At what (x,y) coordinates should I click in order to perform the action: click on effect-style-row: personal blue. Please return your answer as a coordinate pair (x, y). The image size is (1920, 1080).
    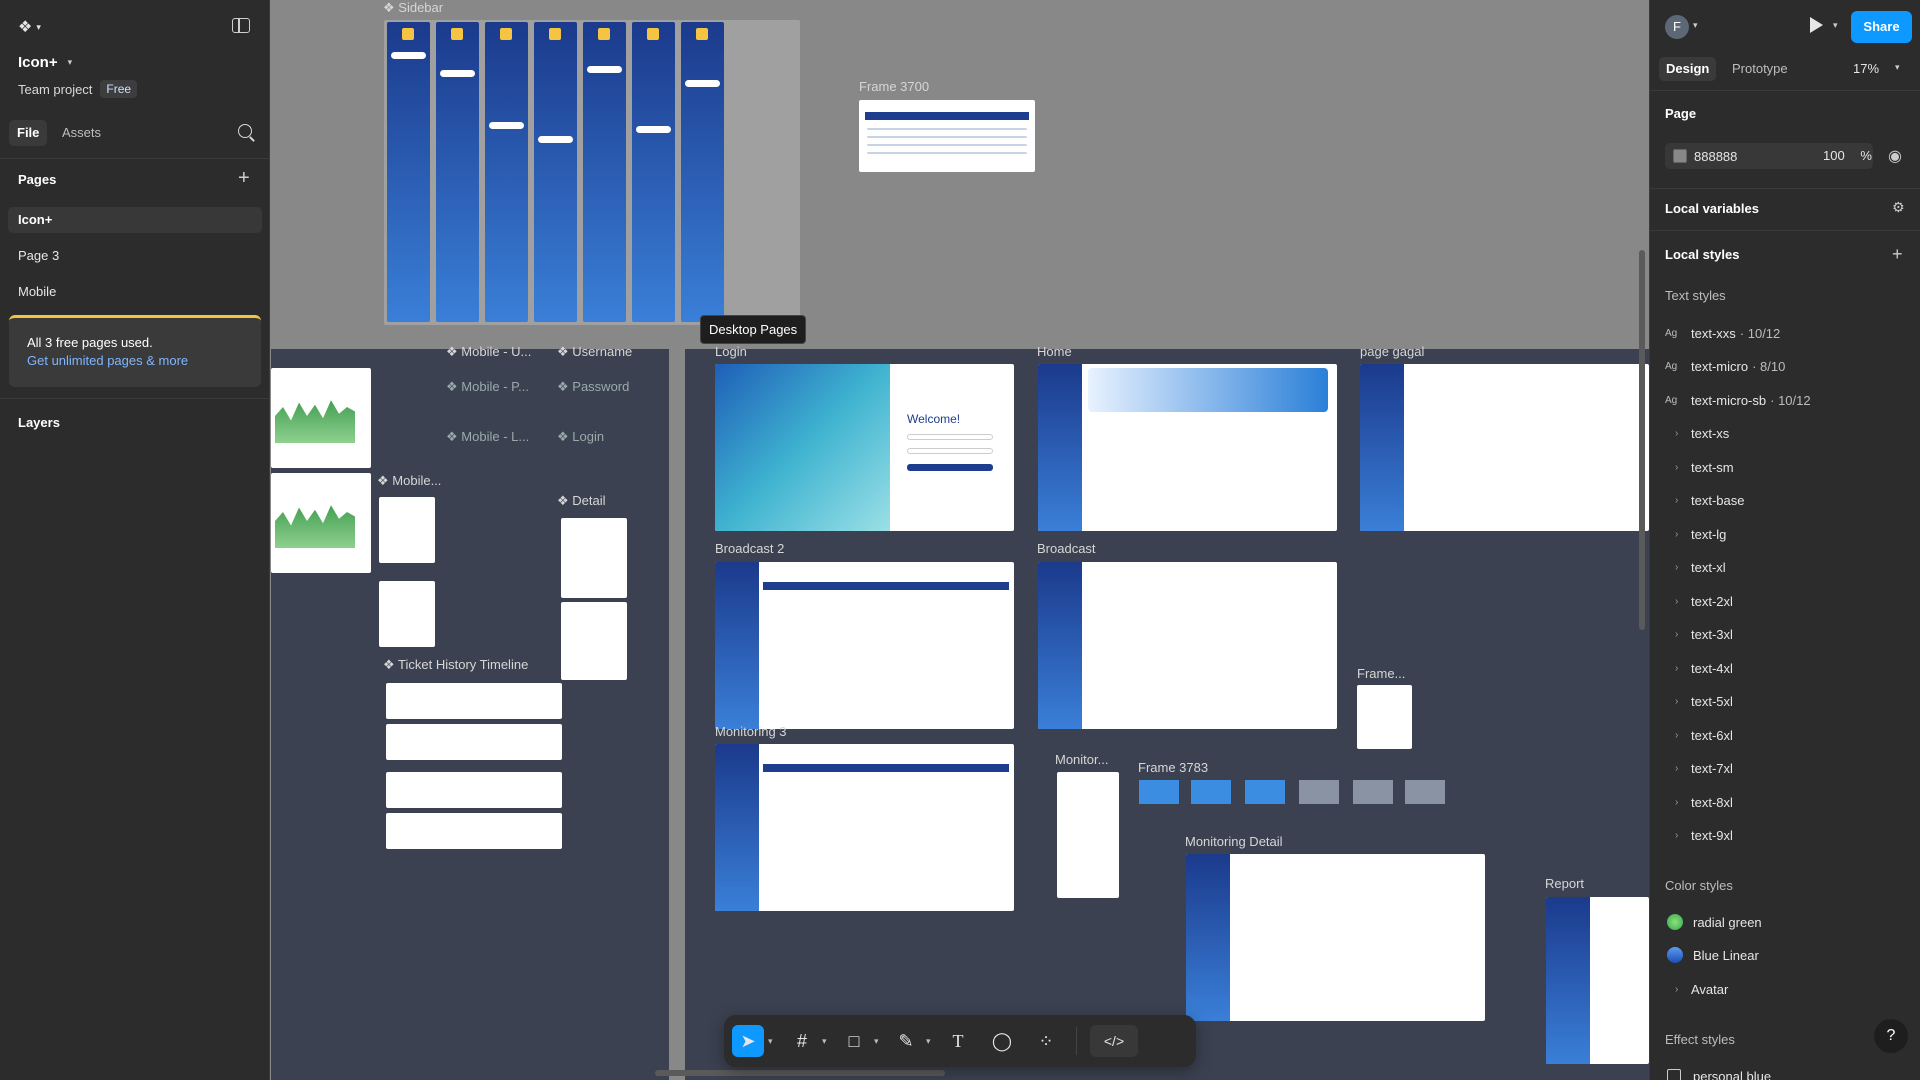
    Looking at the image, I should click on (1785, 1072).